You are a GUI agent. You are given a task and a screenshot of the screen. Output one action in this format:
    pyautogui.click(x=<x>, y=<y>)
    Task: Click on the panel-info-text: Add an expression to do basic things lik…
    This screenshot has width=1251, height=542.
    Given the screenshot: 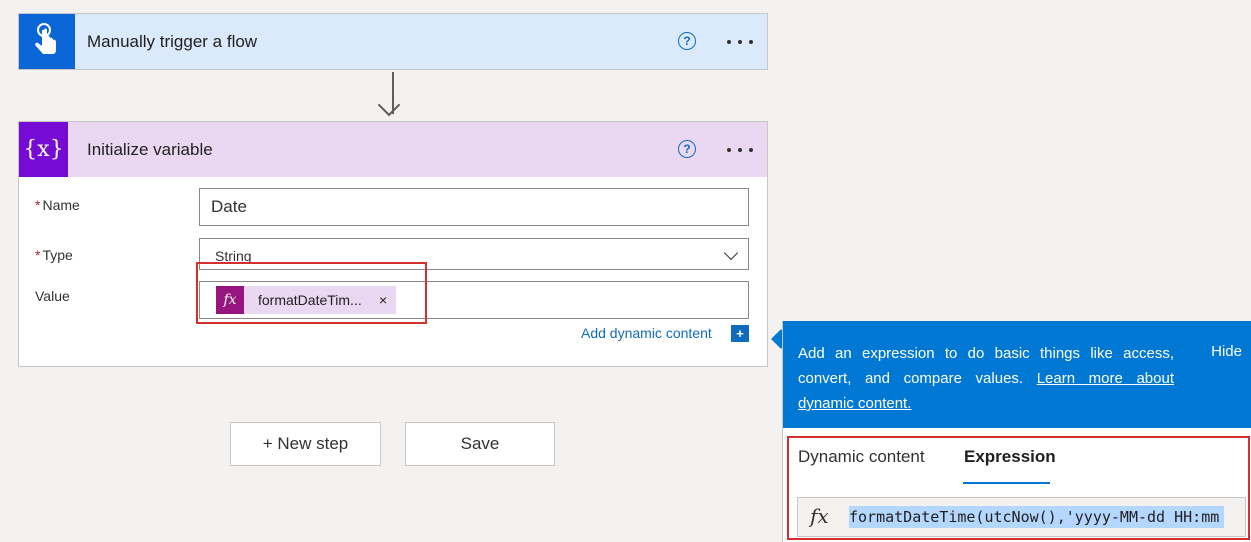 What is the action you would take?
    pyautogui.click(x=986, y=378)
    